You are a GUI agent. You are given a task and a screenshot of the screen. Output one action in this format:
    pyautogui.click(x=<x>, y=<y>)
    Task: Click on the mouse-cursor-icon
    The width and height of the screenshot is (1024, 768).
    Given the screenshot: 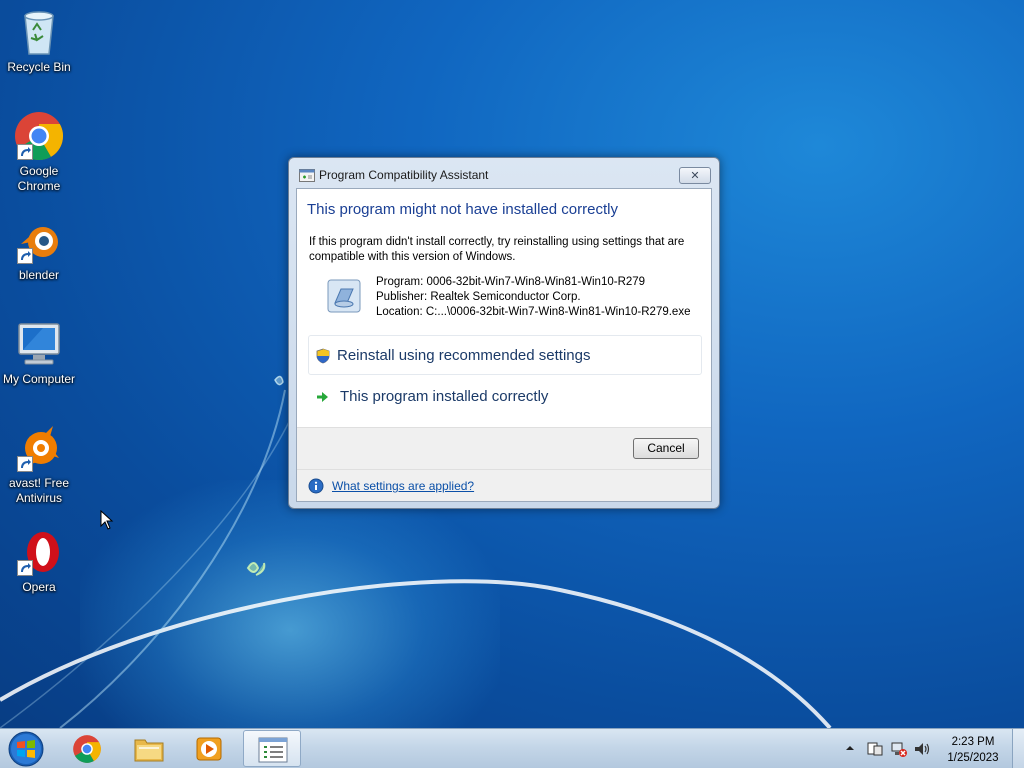 What is the action you would take?
    pyautogui.click(x=107, y=520)
    